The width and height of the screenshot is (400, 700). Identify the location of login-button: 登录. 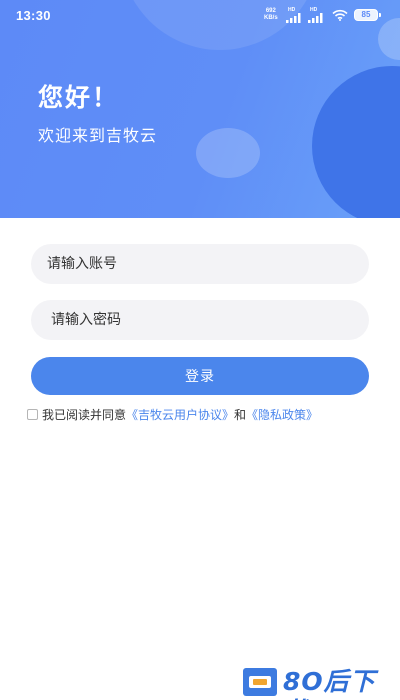
(200, 376).